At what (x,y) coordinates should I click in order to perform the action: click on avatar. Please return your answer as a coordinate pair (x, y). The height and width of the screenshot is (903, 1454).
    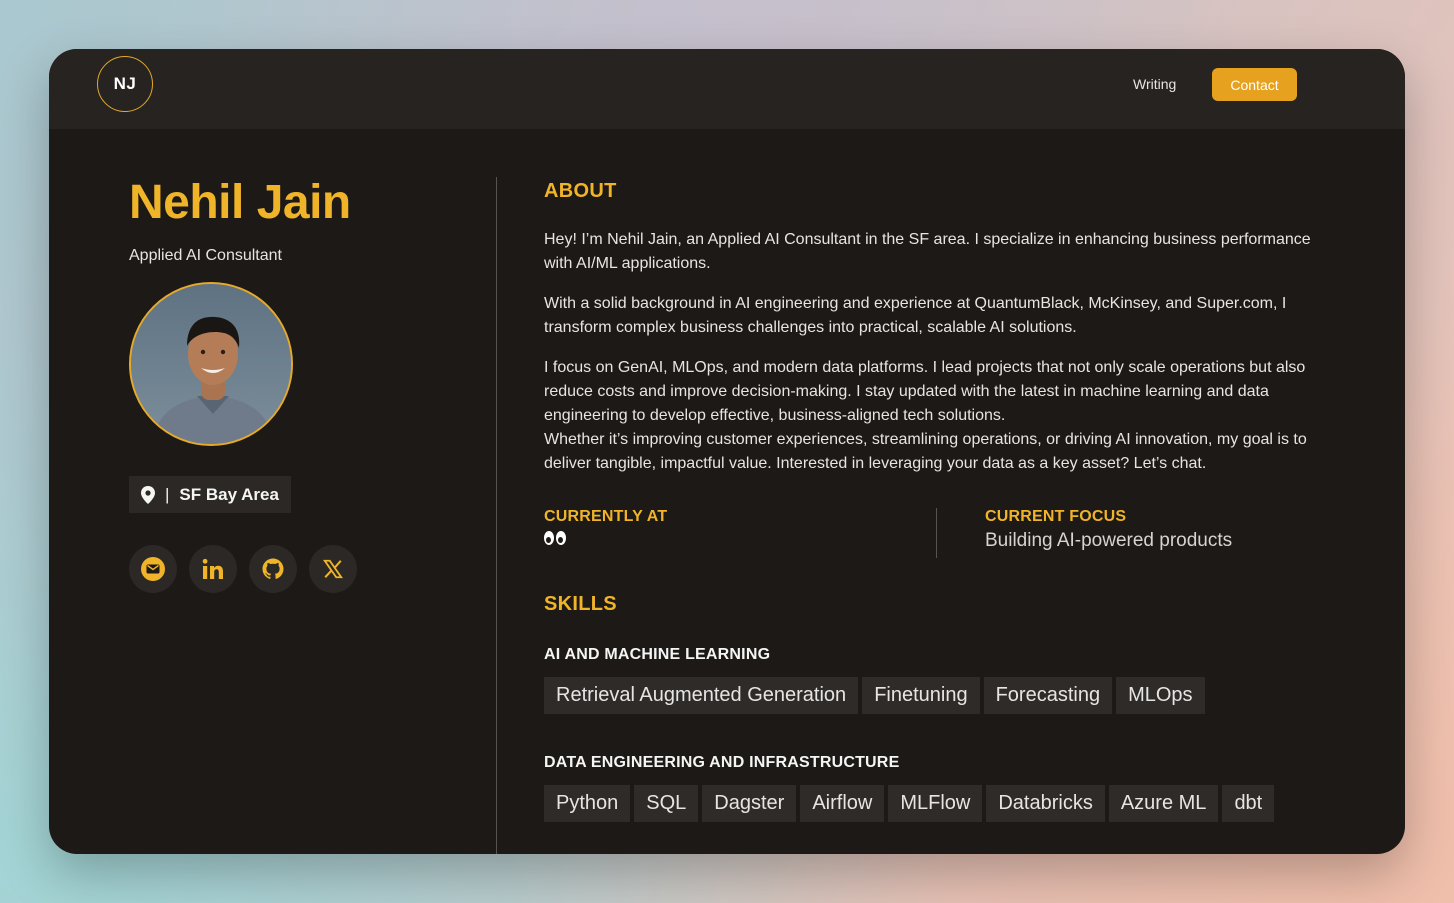
    Looking at the image, I should click on (211, 364).